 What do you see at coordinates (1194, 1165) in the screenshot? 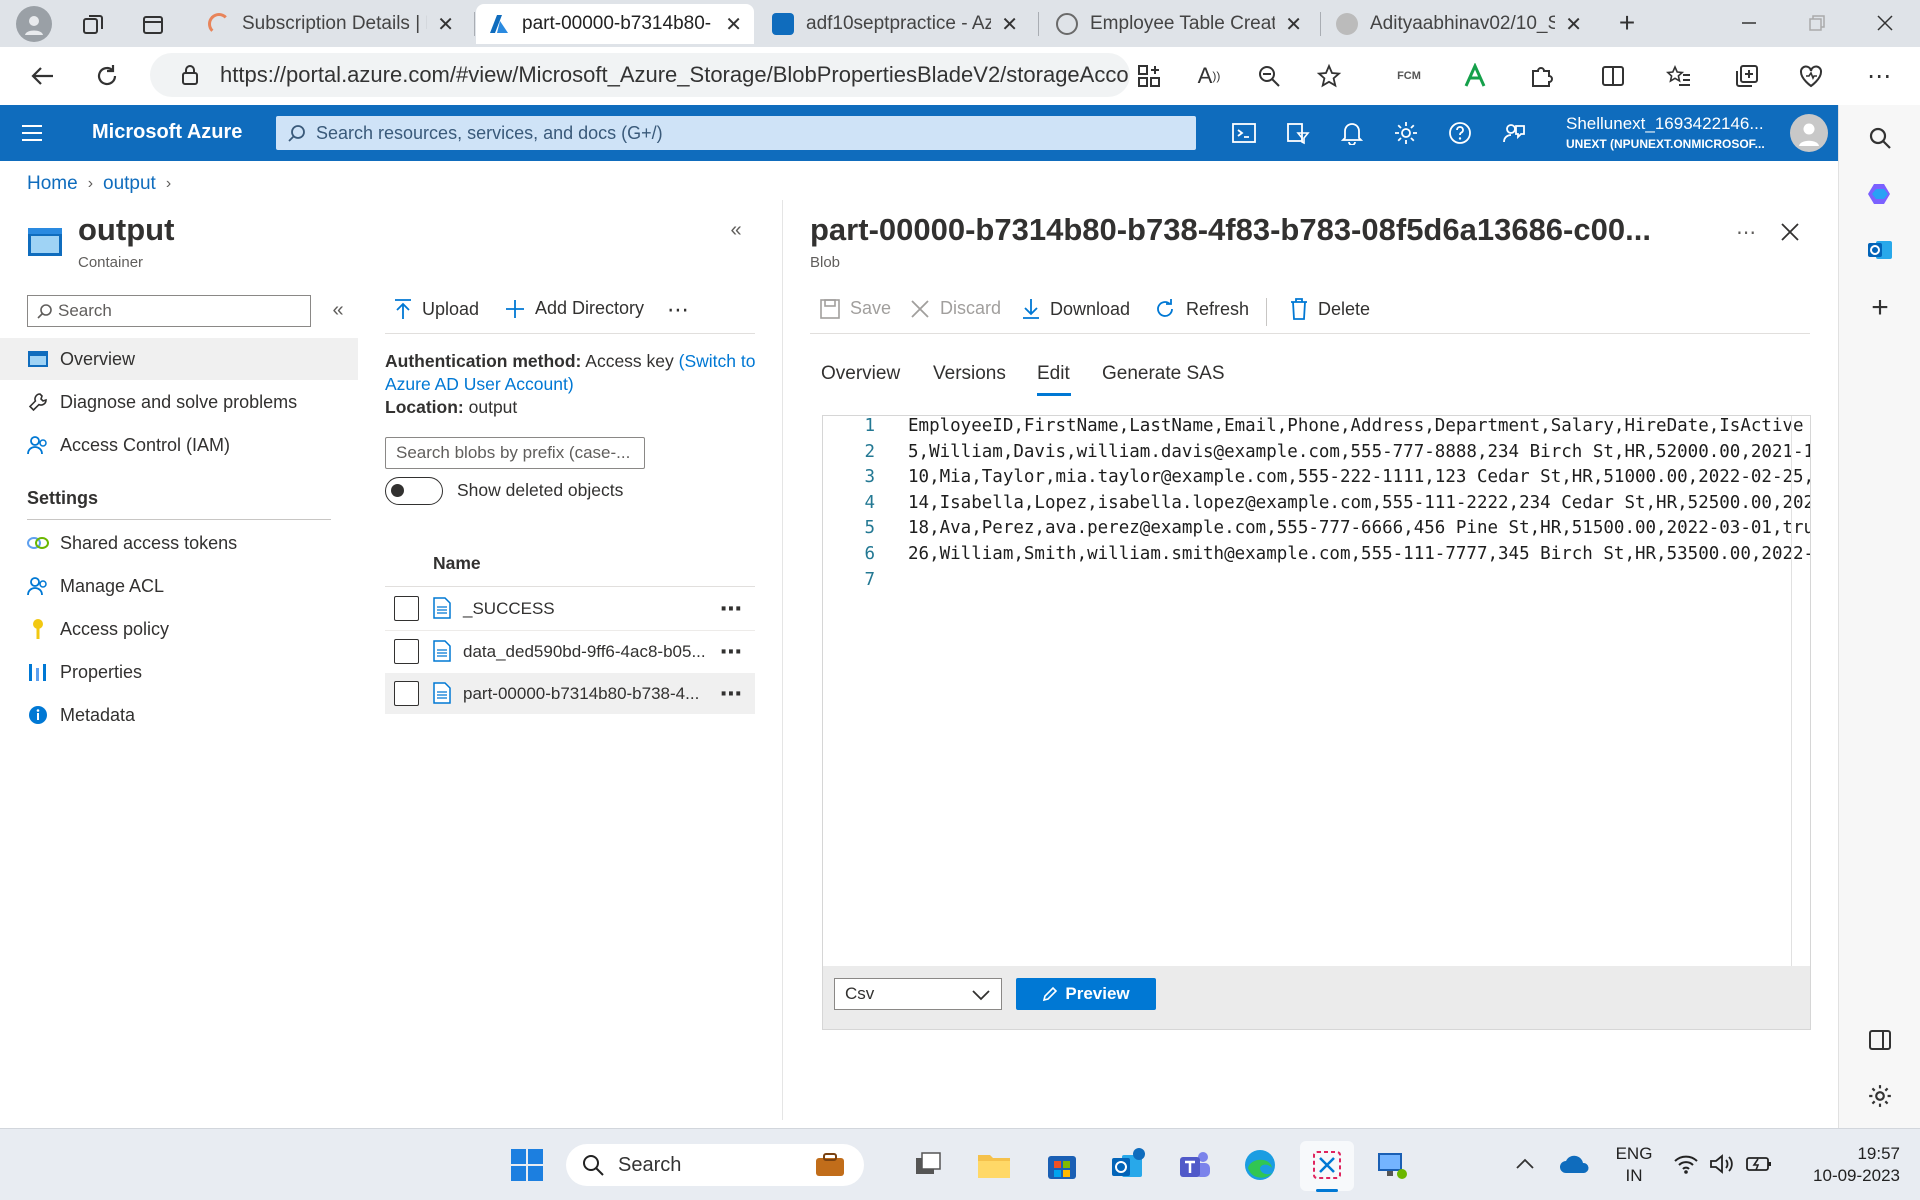
I see `teams-icon` at bounding box center [1194, 1165].